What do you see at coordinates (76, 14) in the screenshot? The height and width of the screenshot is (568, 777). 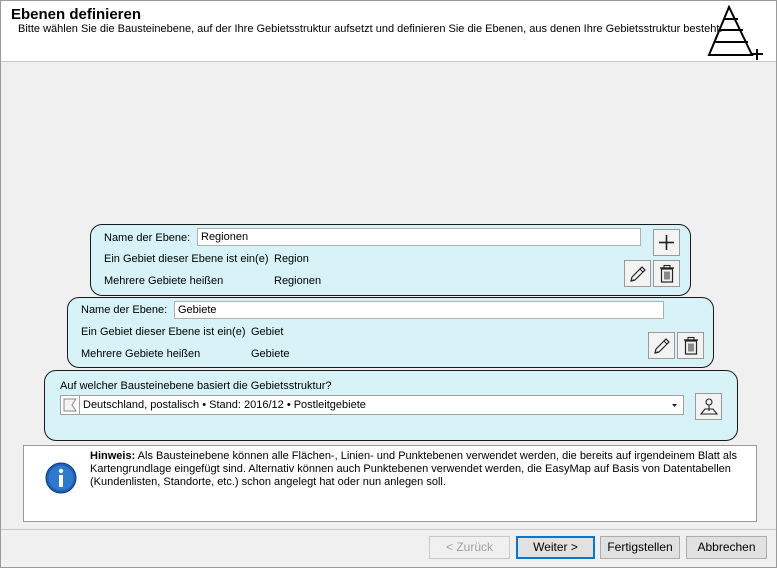 I see `page-title: Ebenen definieren` at bounding box center [76, 14].